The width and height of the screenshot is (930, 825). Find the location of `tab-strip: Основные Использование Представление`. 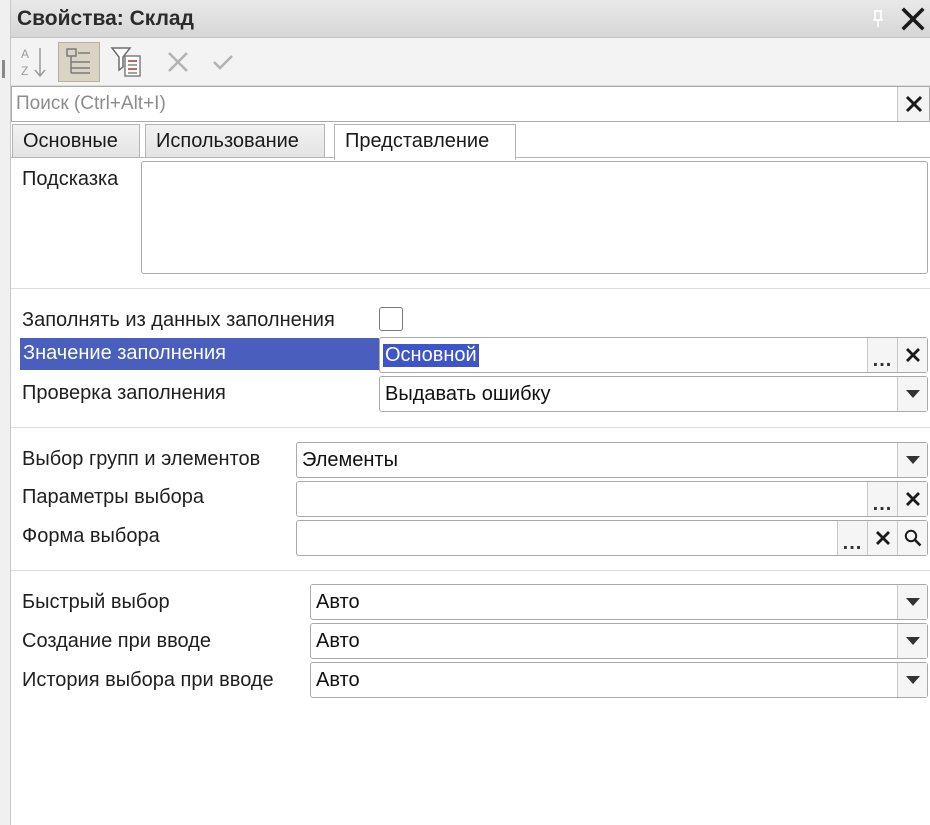

tab-strip: Основные Использование Представление is located at coordinates (470, 142).